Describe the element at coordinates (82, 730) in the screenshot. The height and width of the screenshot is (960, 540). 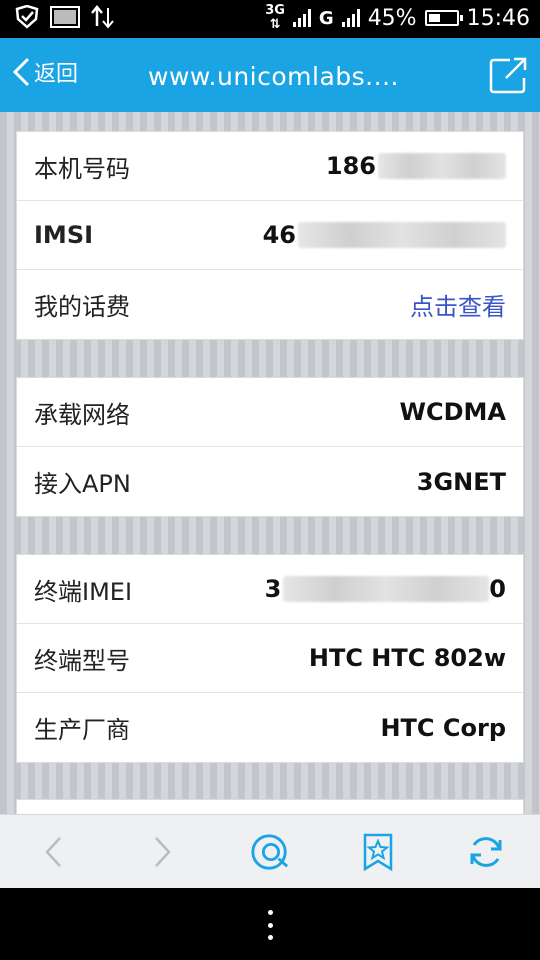
I see `row-label: 生产厂商` at that location.